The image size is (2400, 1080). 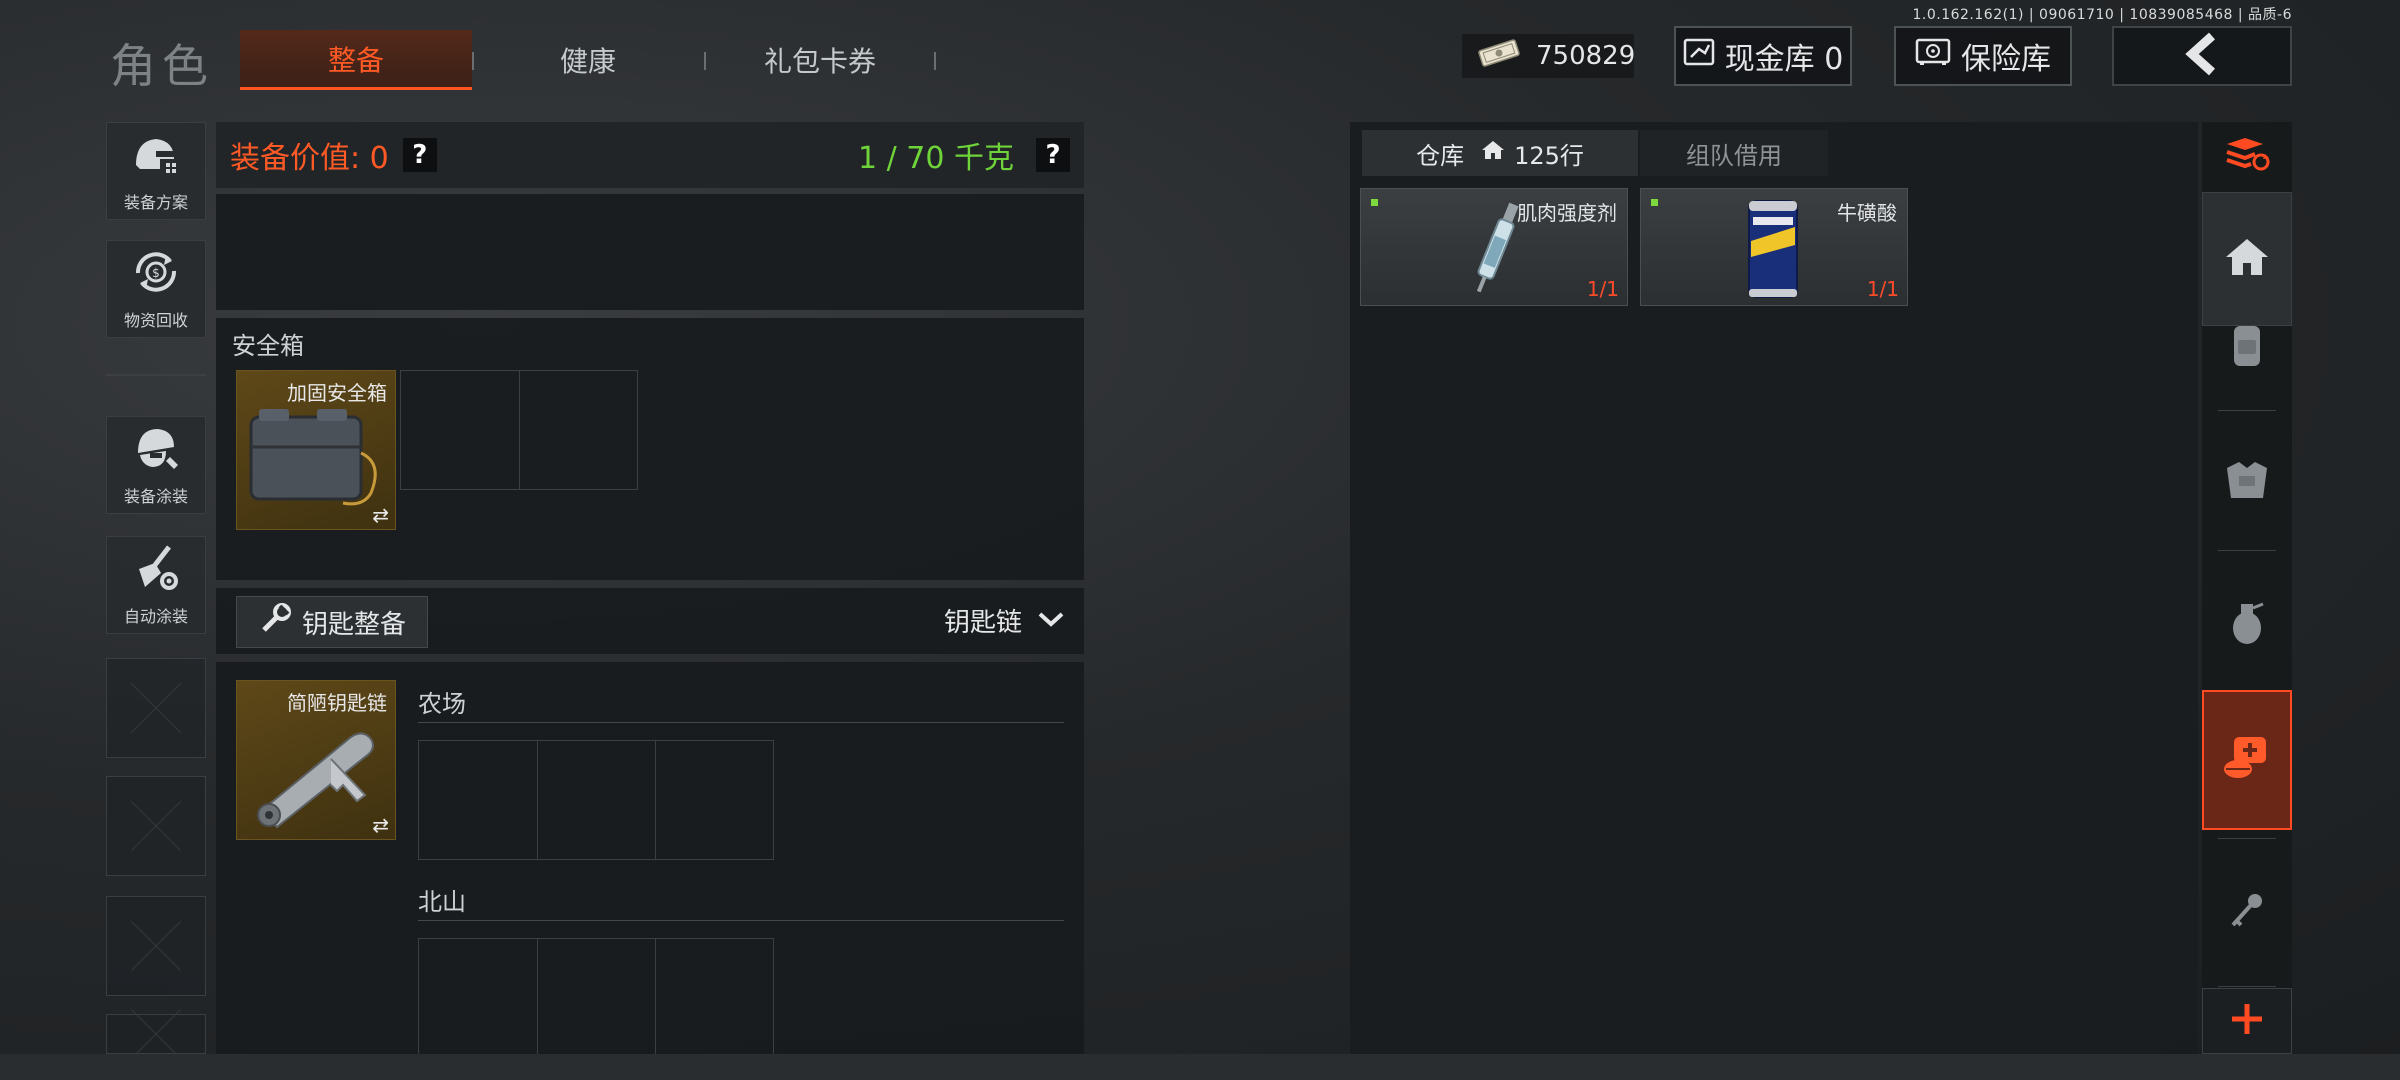 I want to click on category-armor, so click(x=2247, y=482).